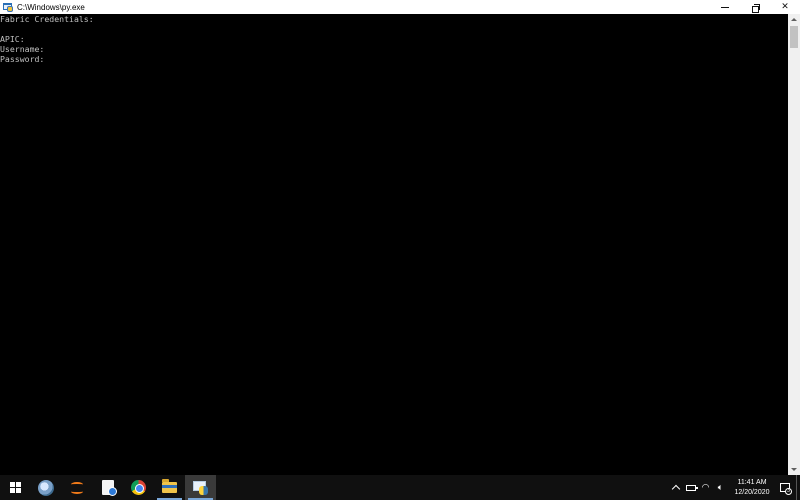 This screenshot has height=500, width=800. What do you see at coordinates (47, 19) in the screenshot?
I see `console-line: Fabric Credentials:` at bounding box center [47, 19].